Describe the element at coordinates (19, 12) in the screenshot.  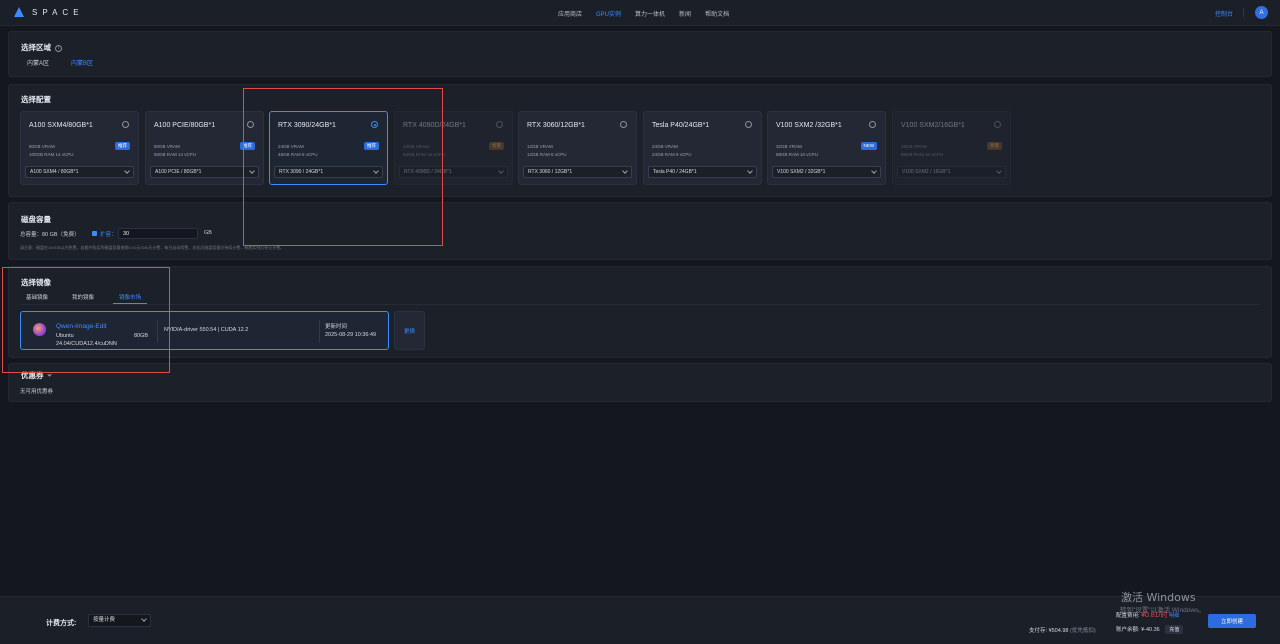
I see `logo-icon` at that location.